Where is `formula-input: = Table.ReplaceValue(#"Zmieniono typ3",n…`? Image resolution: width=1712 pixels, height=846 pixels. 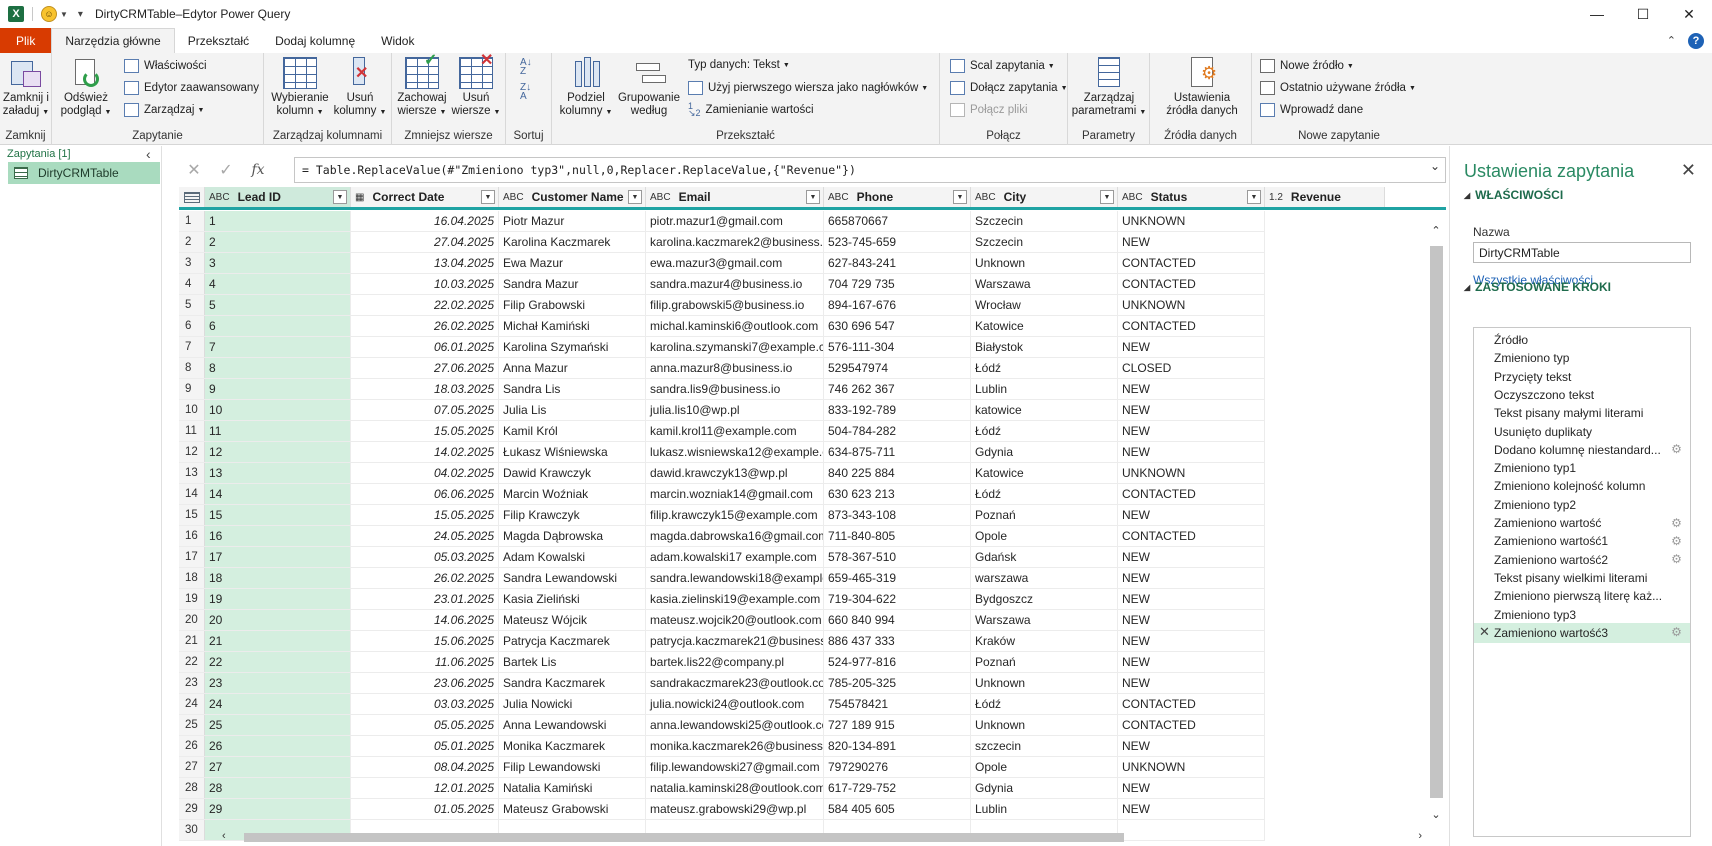 formula-input: = Table.ReplaceValue(#"Zmieniono typ3",n… is located at coordinates (870, 170).